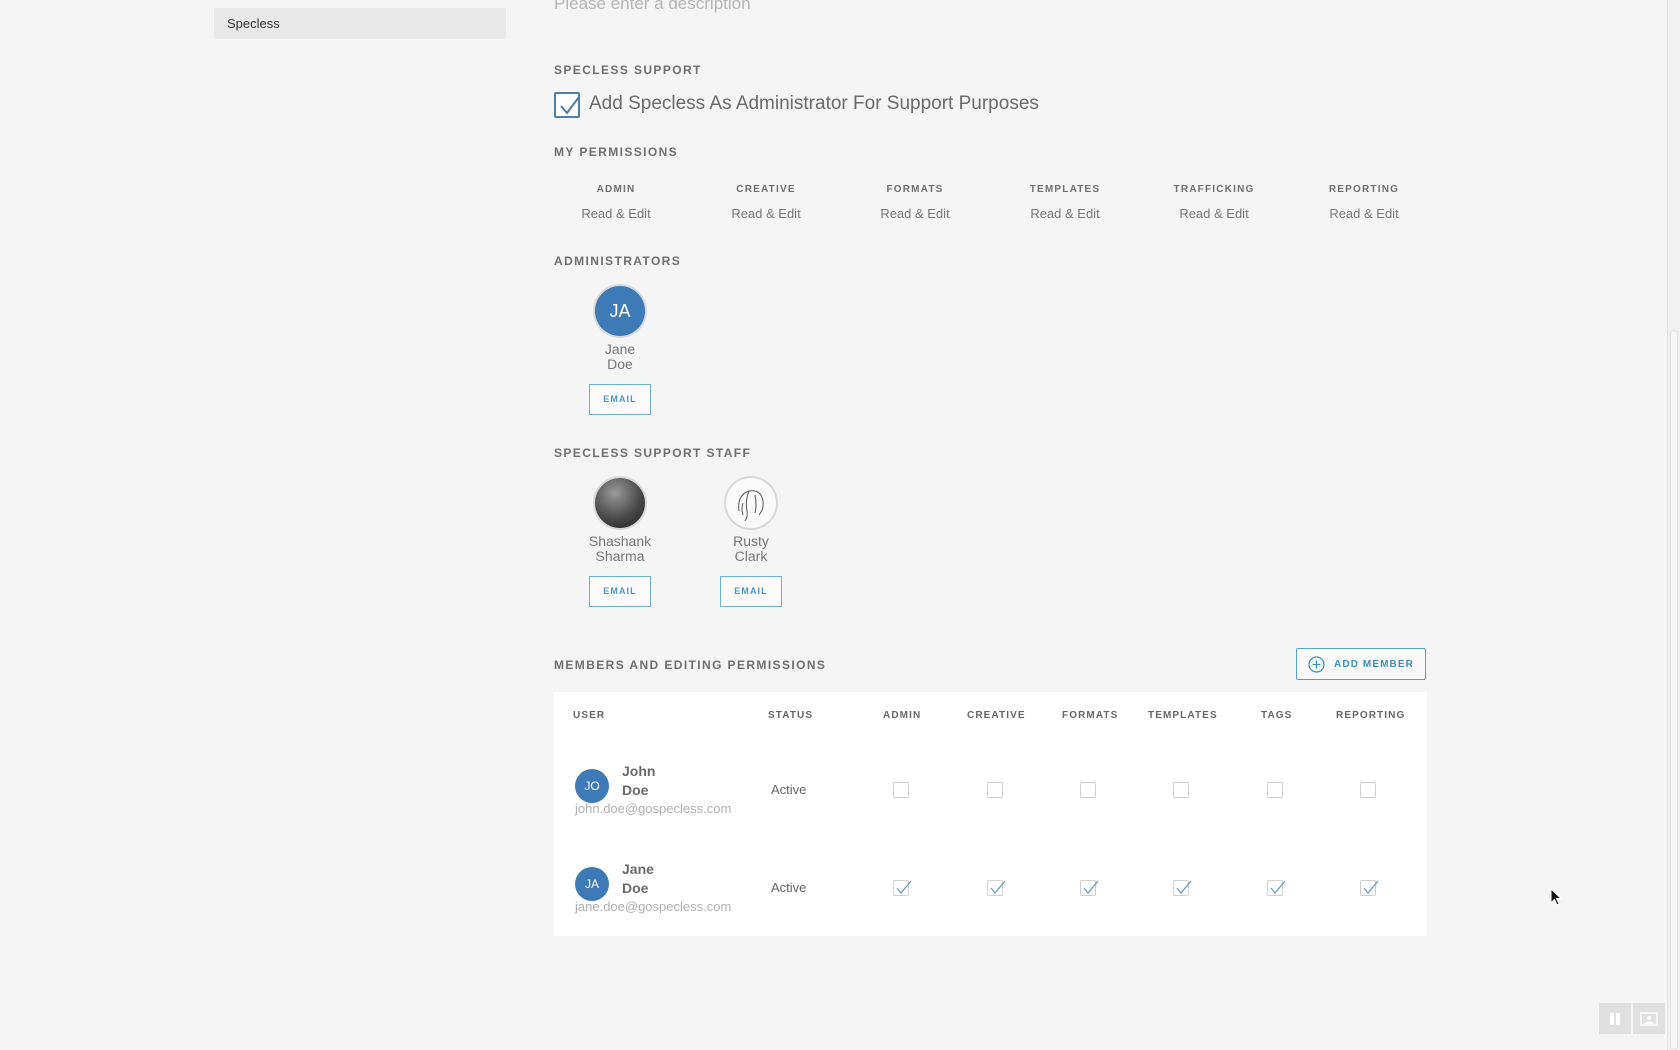 The height and width of the screenshot is (1050, 1680). I want to click on person-name: Rusty Clark, so click(751, 548).